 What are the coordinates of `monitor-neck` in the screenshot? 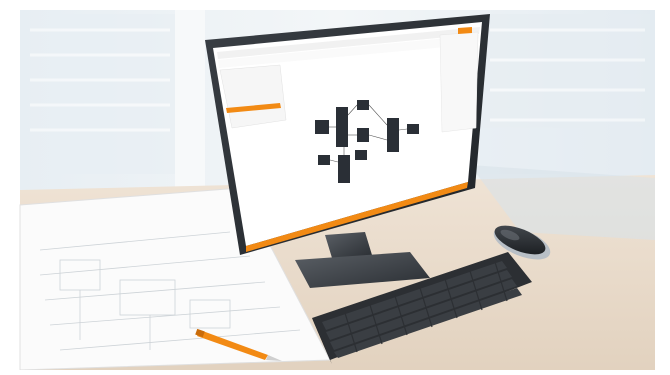 It's located at (348, 245).